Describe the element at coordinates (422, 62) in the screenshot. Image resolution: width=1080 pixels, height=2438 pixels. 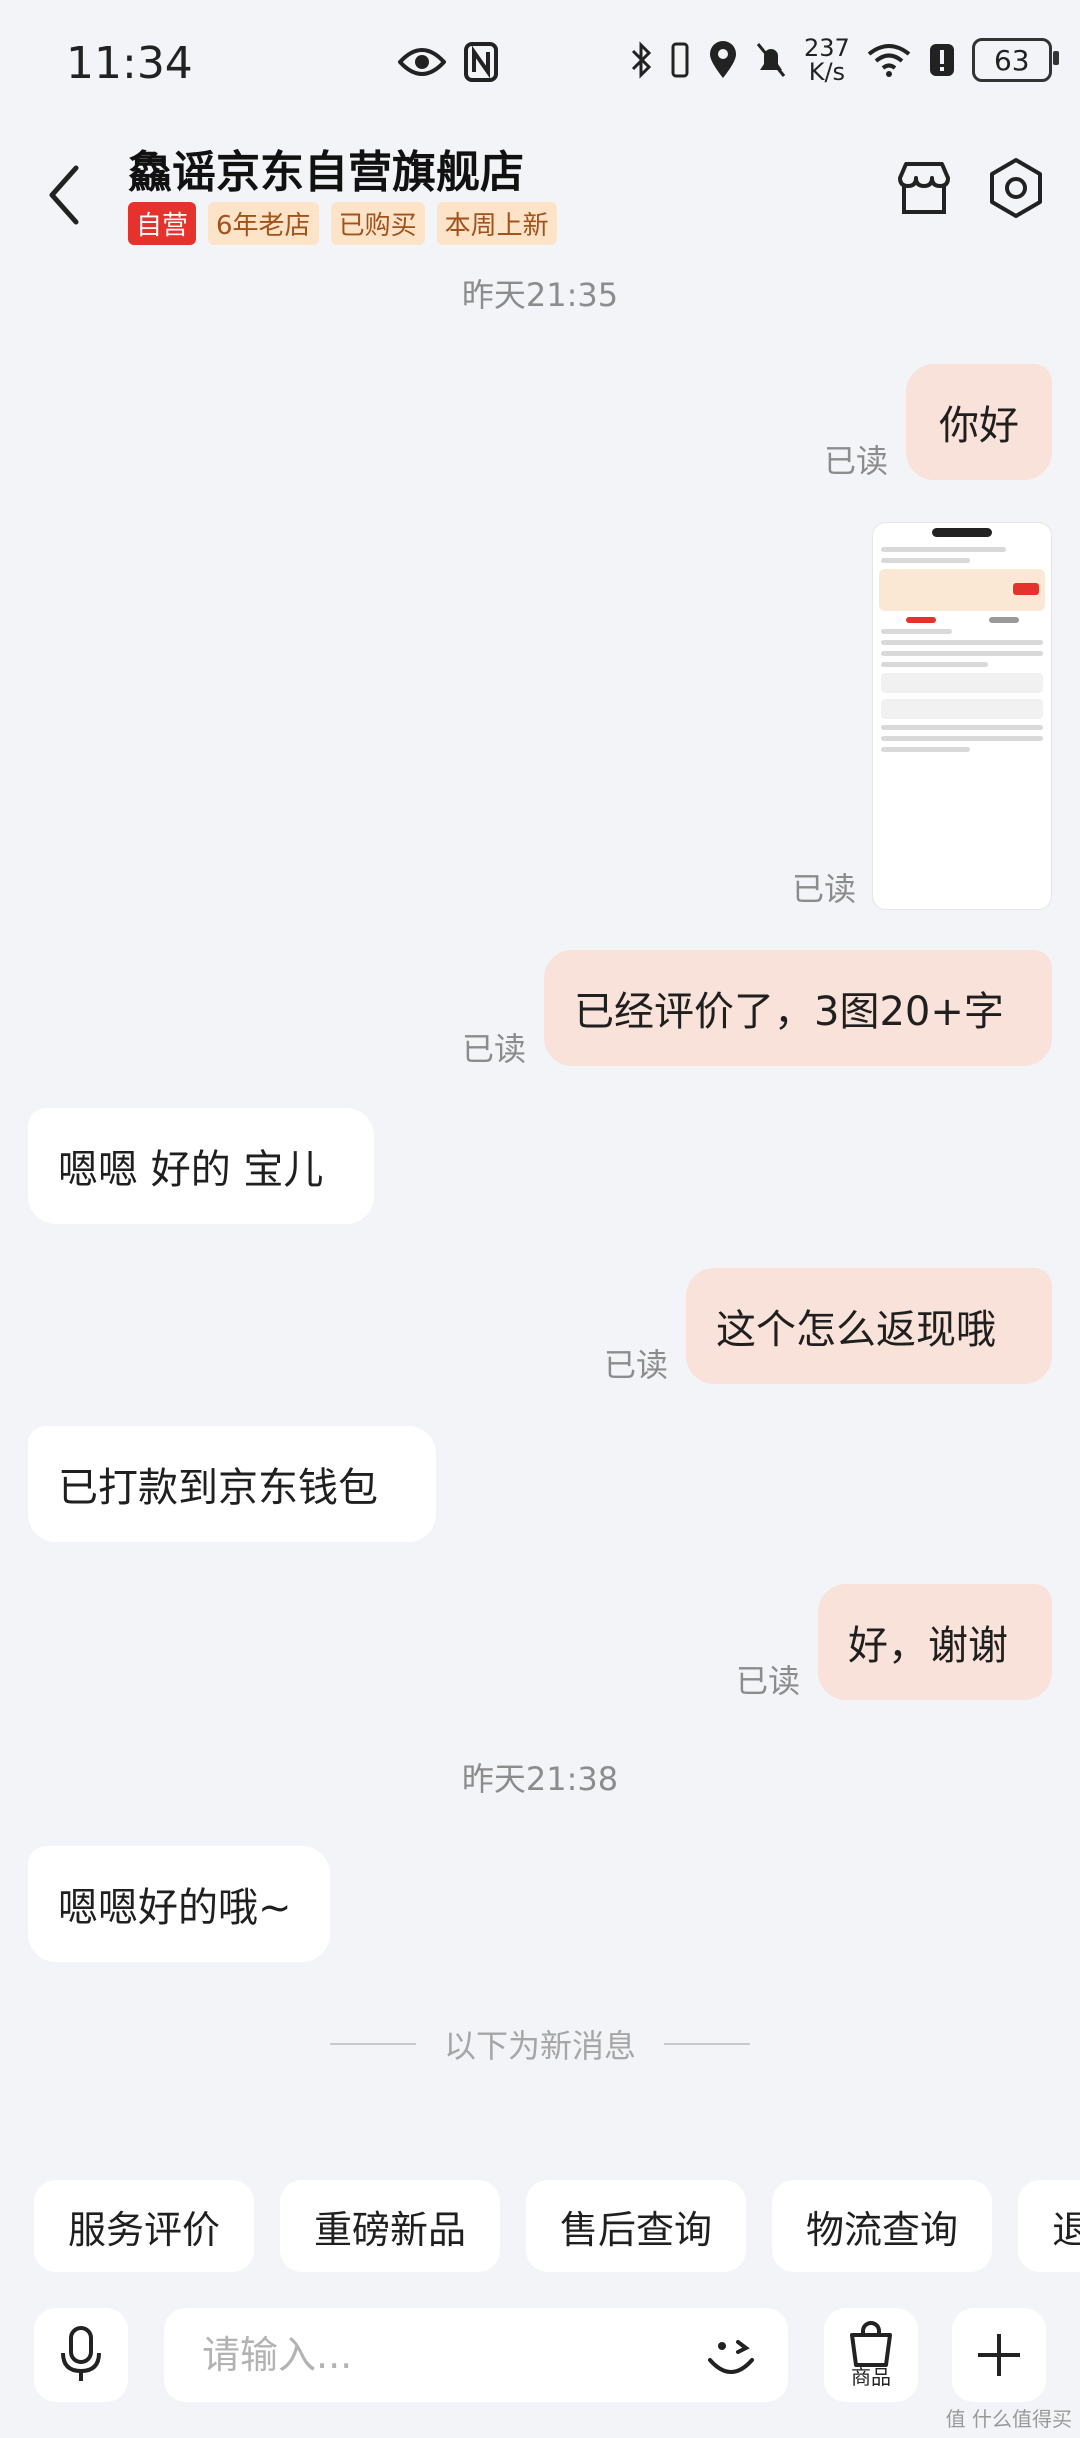
I see `eye-icon` at that location.